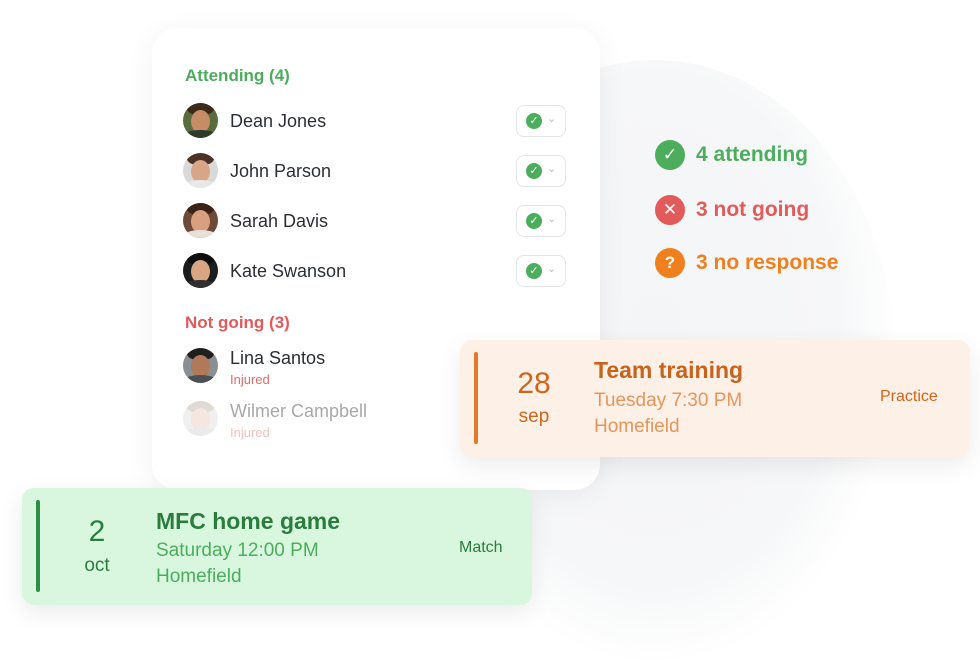 Image resolution: width=980 pixels, height=660 pixels. Describe the element at coordinates (97, 565) in the screenshot. I see `event-month: oct` at that location.